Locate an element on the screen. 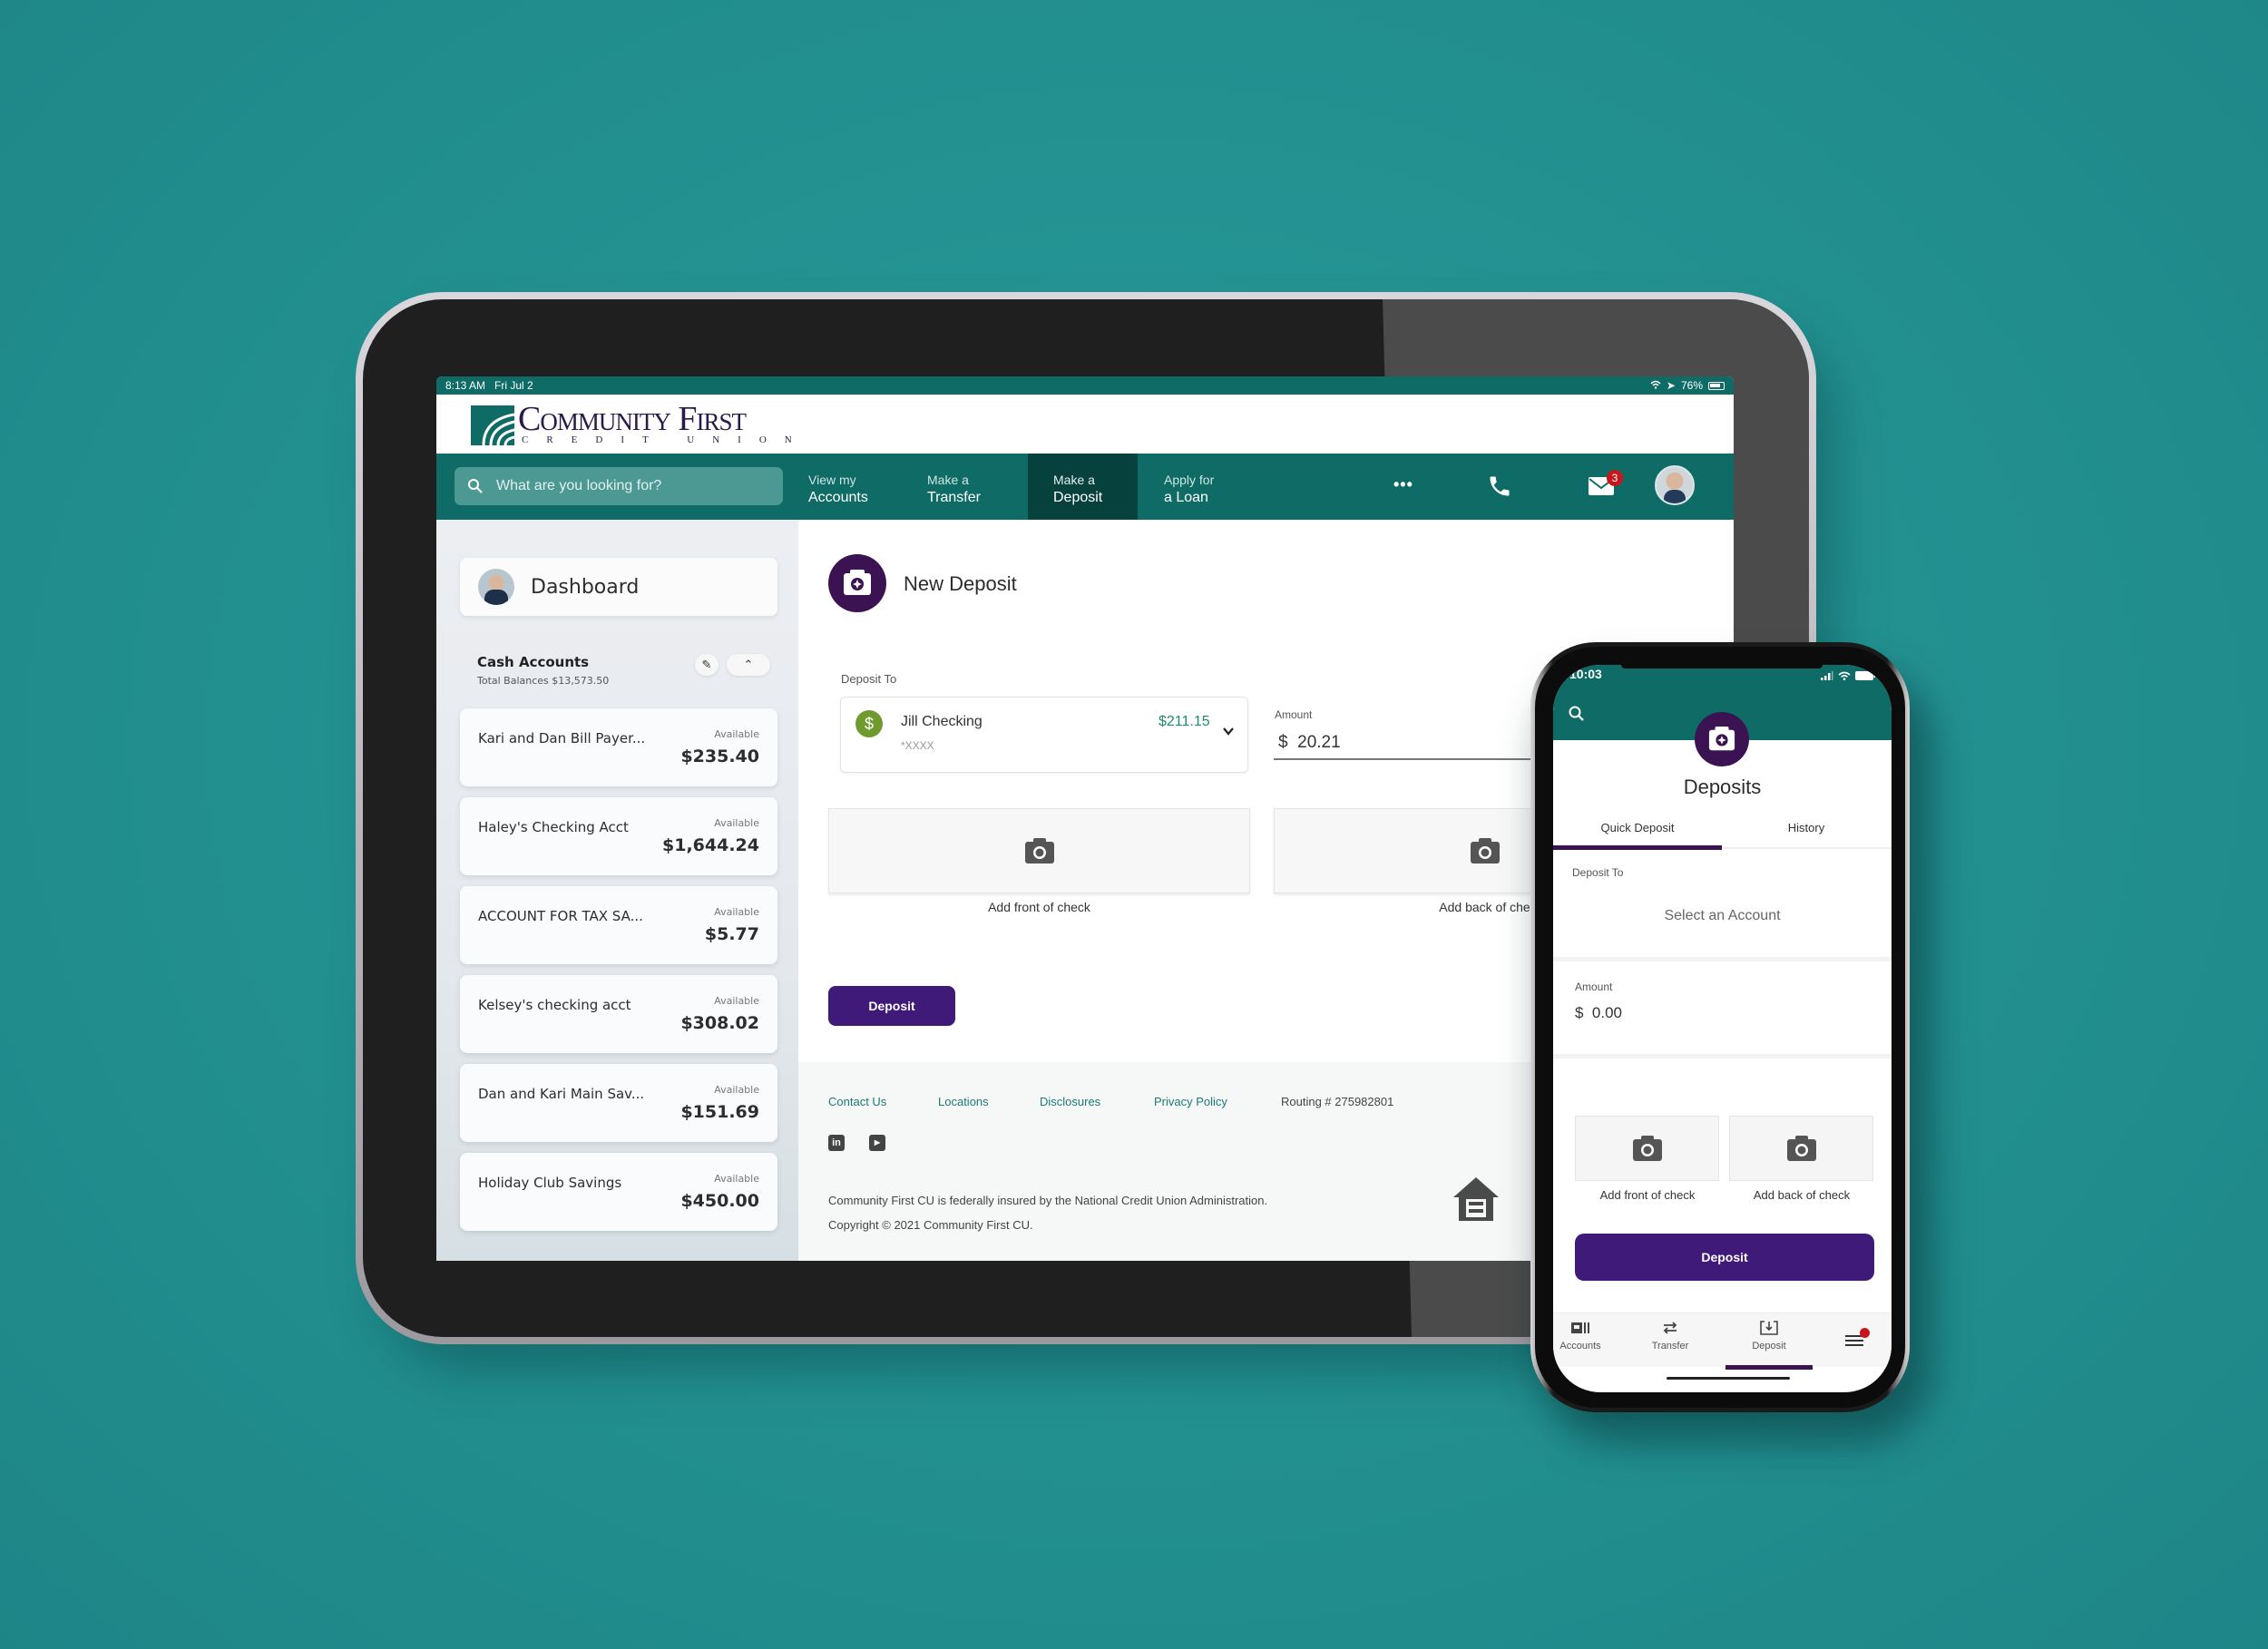  account-name: Haley's Checking Acct is located at coordinates (554, 827).